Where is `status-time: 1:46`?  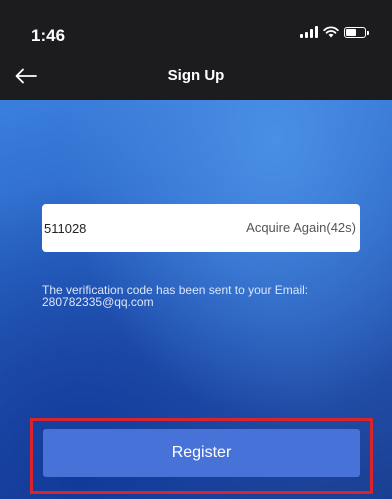
status-time: 1:46 is located at coordinates (48, 35).